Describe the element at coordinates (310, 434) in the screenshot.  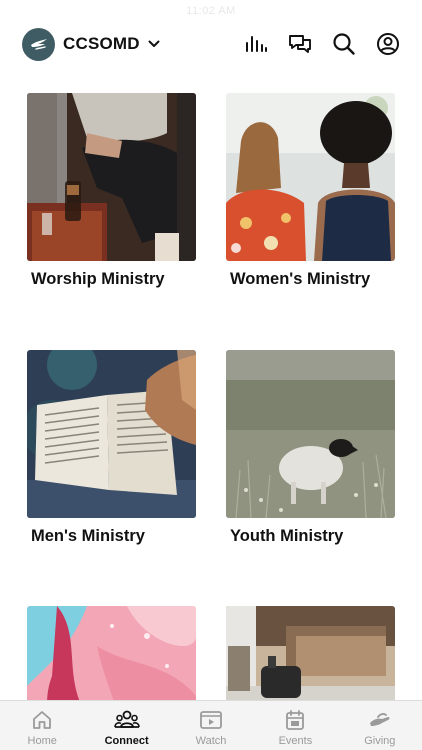
I see `lamb-in-meadow-photo` at that location.